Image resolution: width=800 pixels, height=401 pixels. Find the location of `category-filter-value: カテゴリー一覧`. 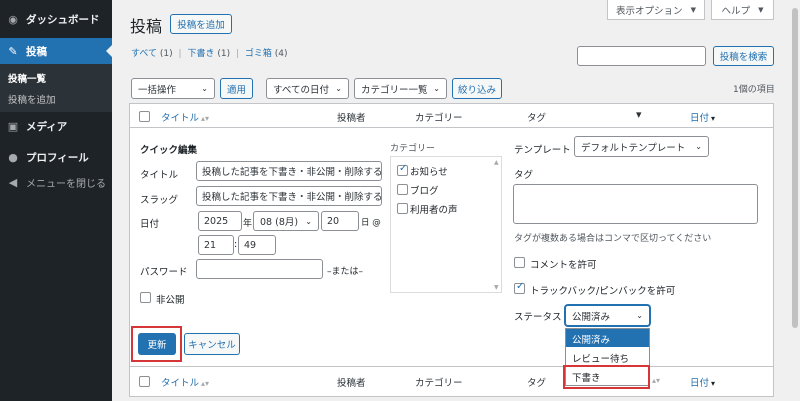

category-filter-value: カテゴリー一覧 is located at coordinates (394, 90).